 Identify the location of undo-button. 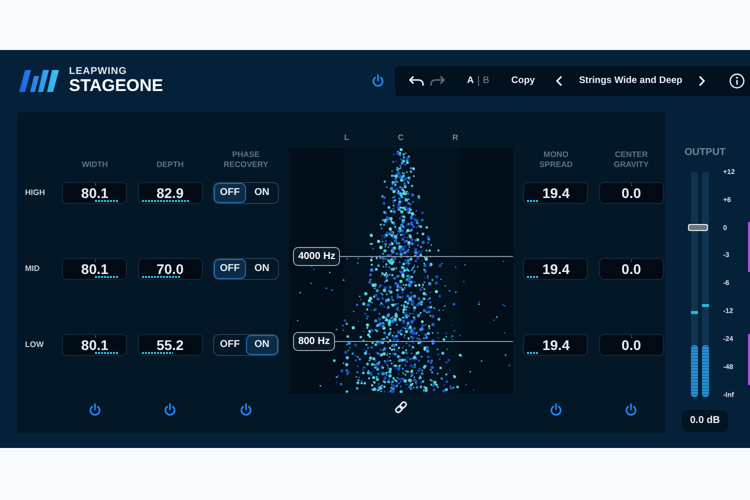
(417, 81).